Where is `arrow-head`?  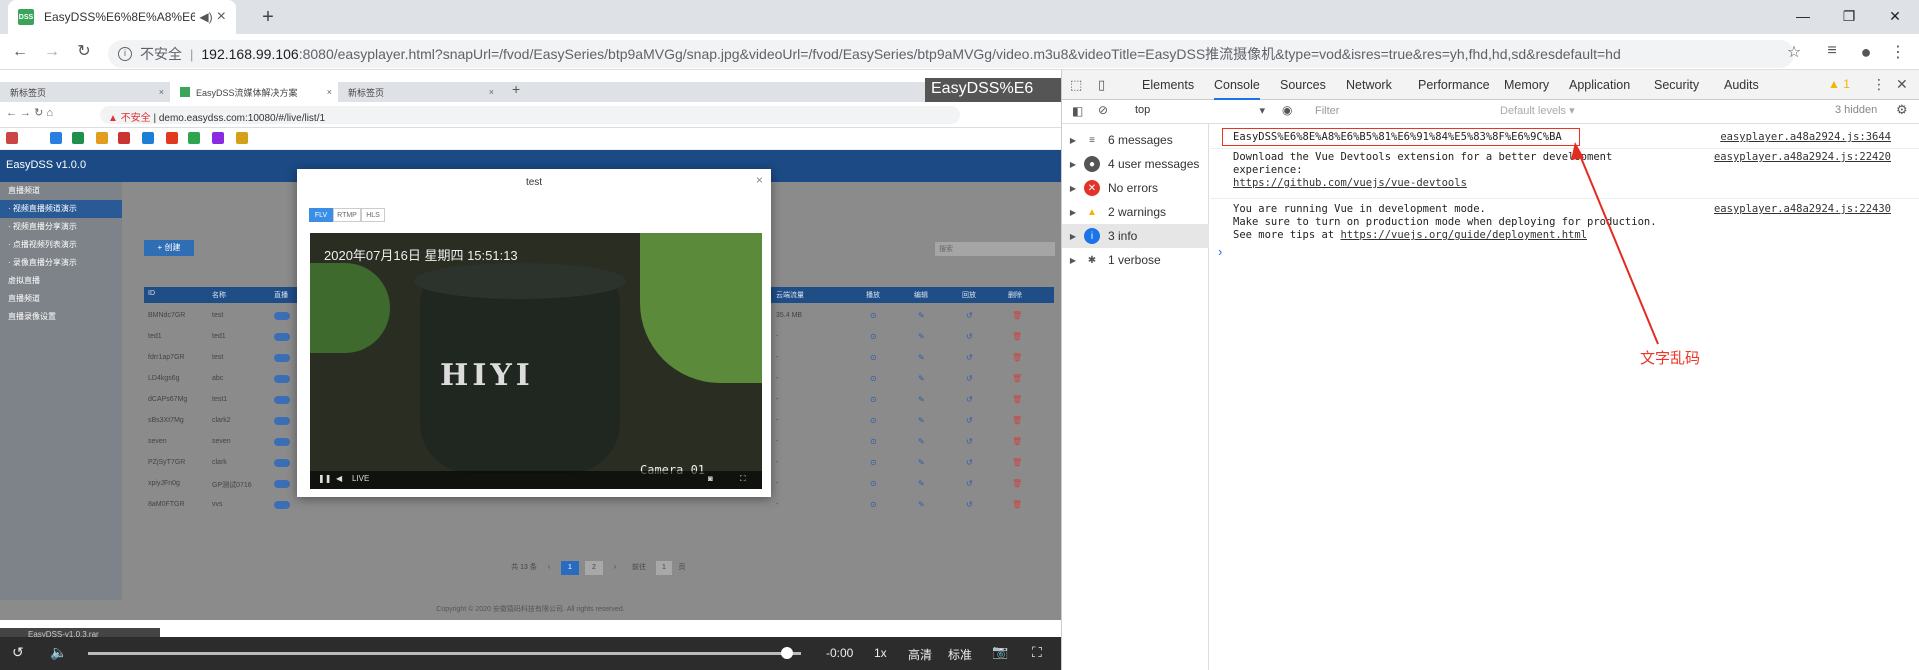
arrow-head is located at coordinates (1577, 151).